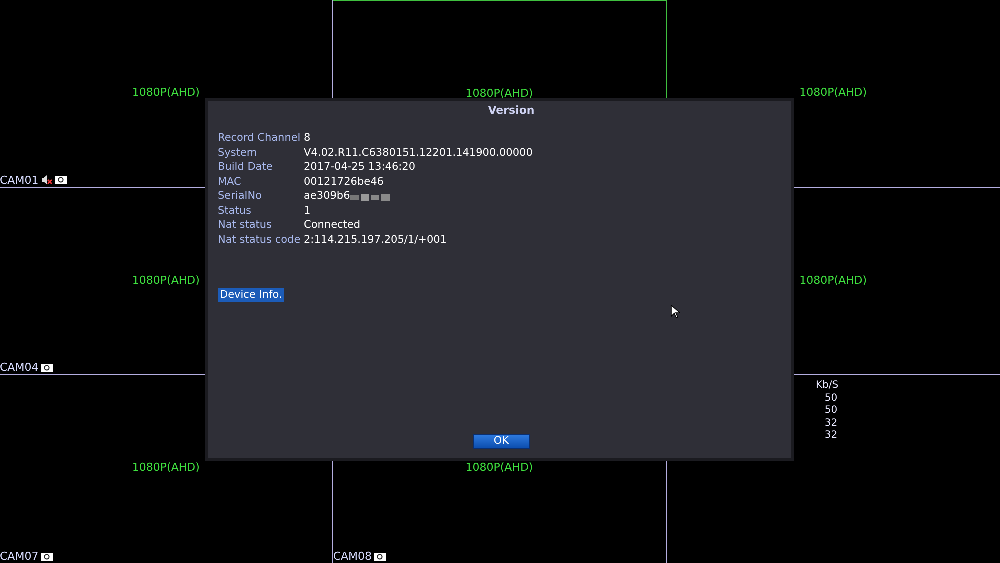 This screenshot has height=563, width=1000. Describe the element at coordinates (675, 312) in the screenshot. I see `mouse-pointer-icon` at that location.